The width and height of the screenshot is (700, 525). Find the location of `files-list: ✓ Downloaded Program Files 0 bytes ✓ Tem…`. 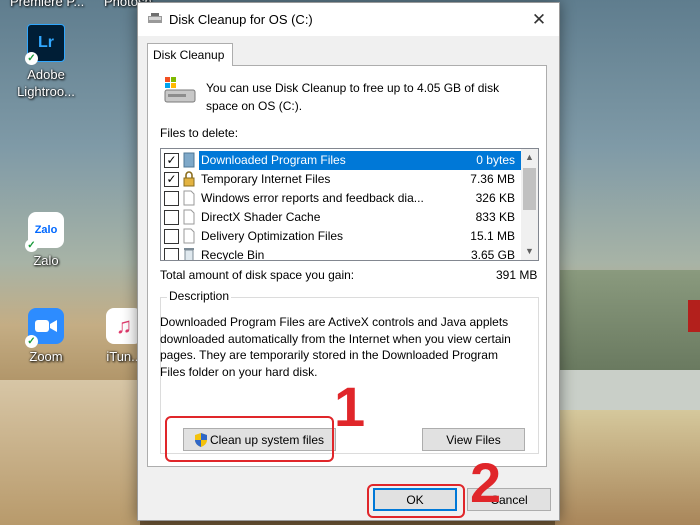

files-list: ✓ Downloaded Program Files 0 bytes ✓ Tem… is located at coordinates (349, 204).